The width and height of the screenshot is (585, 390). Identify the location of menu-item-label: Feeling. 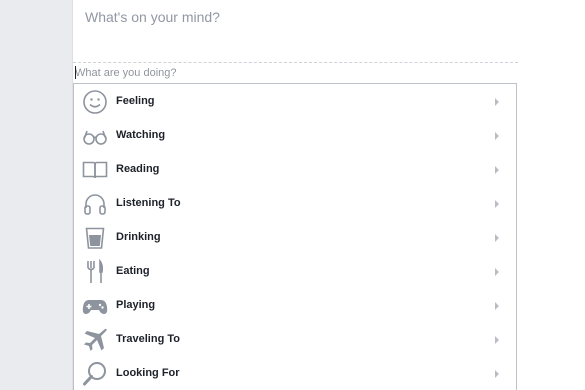
(135, 101).